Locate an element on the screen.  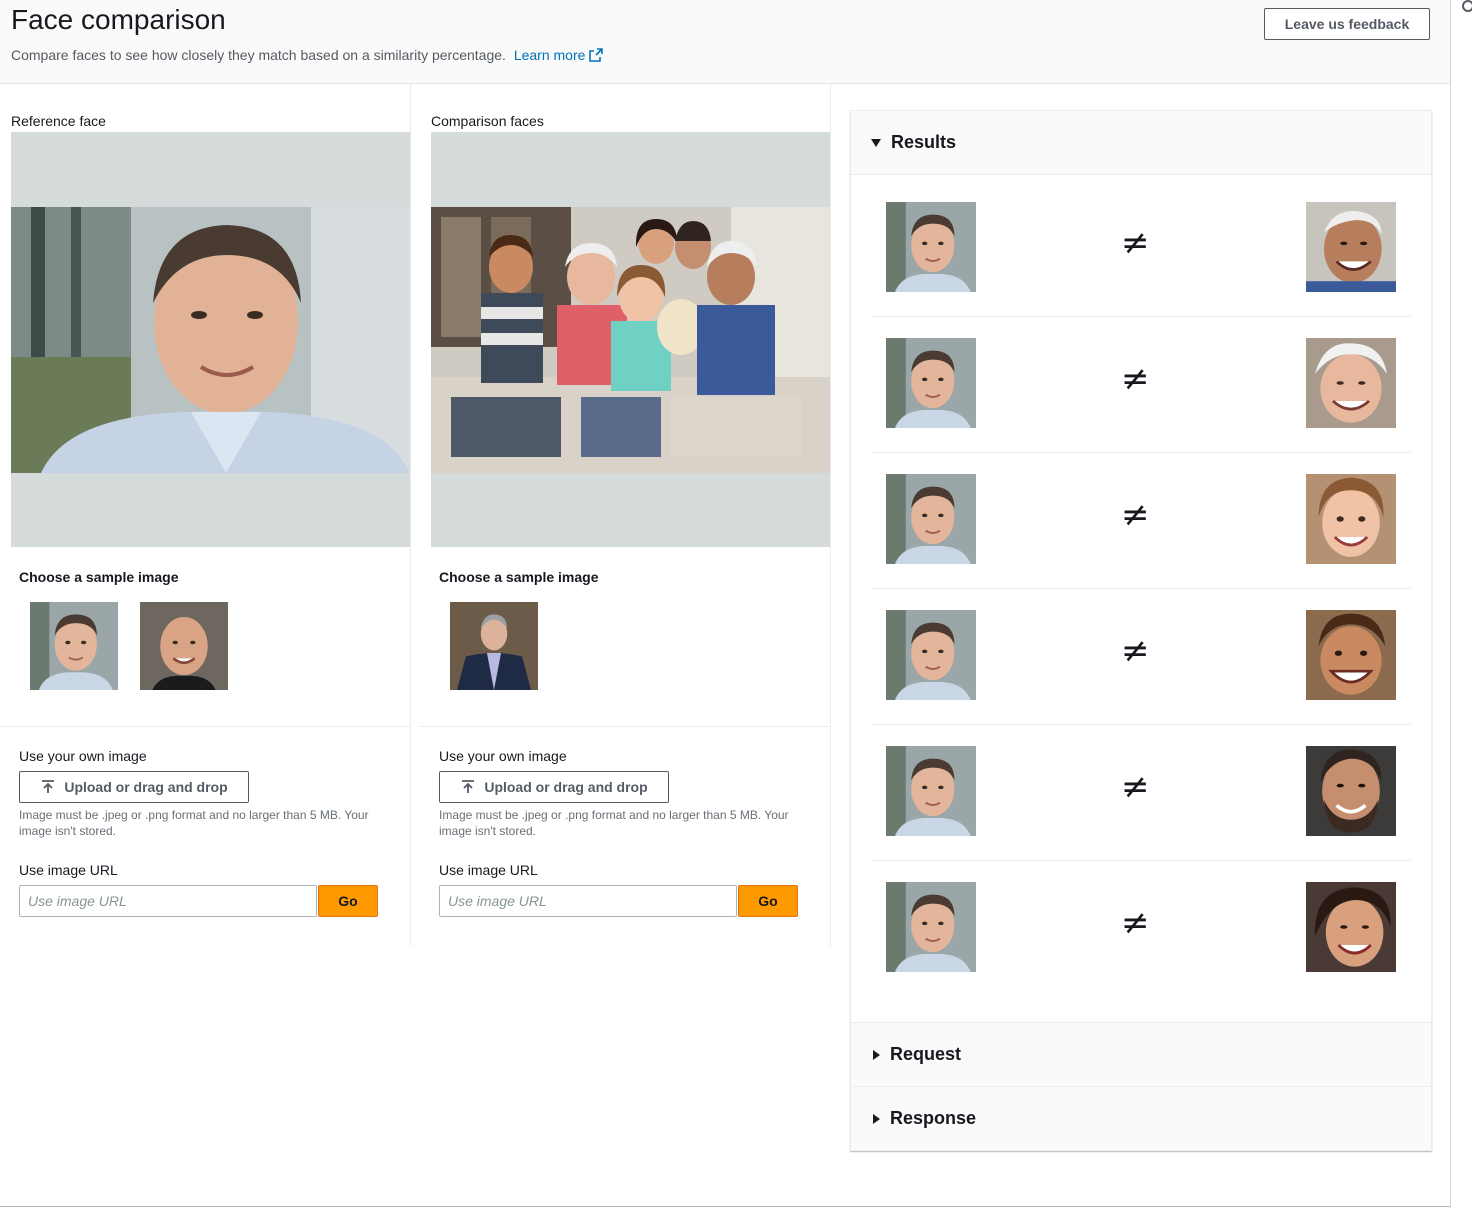
reference-own-image-label: Use your own image is located at coordinates (83, 756).